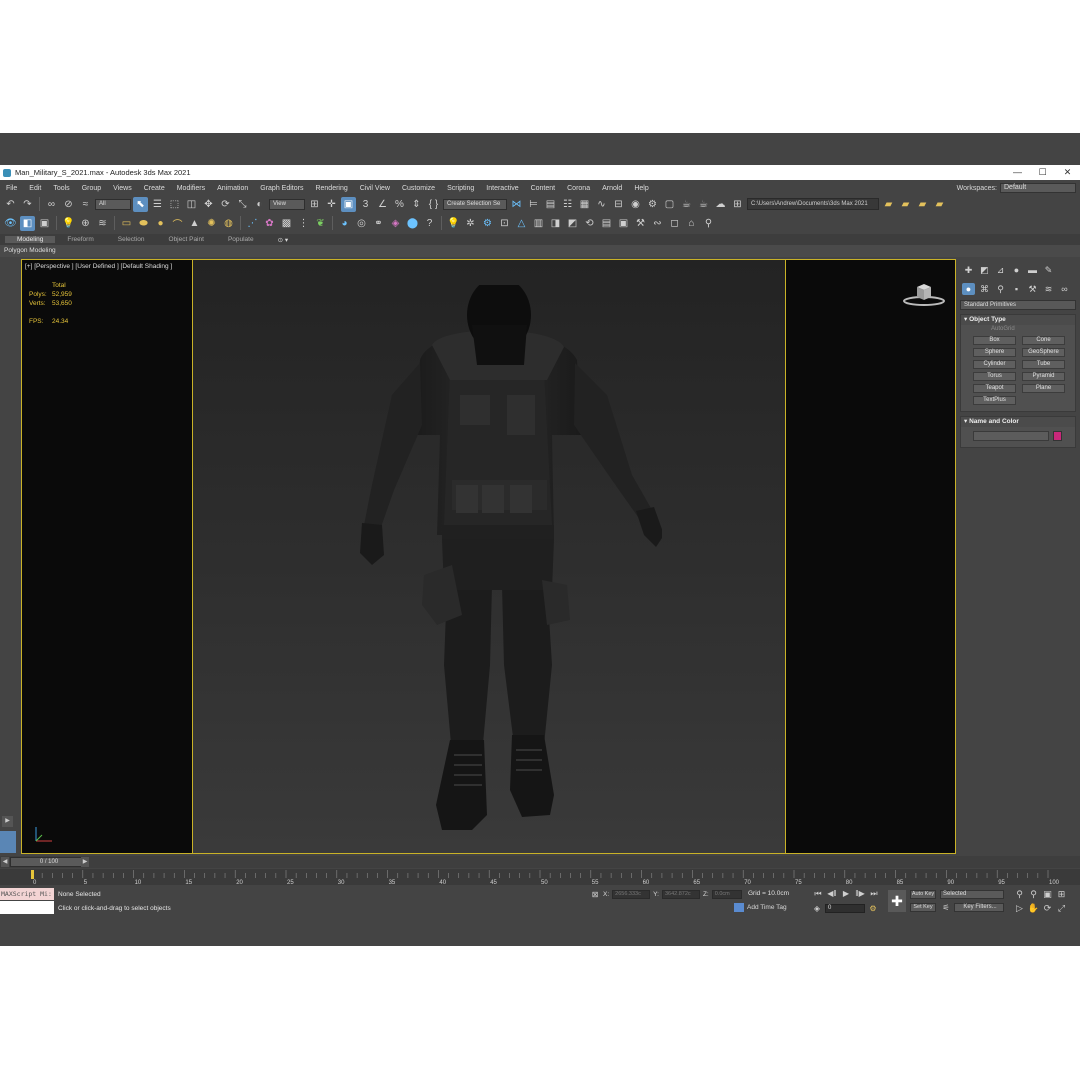  Describe the element at coordinates (939, 204) in the screenshot. I see `set-project-icon: ▰` at that location.